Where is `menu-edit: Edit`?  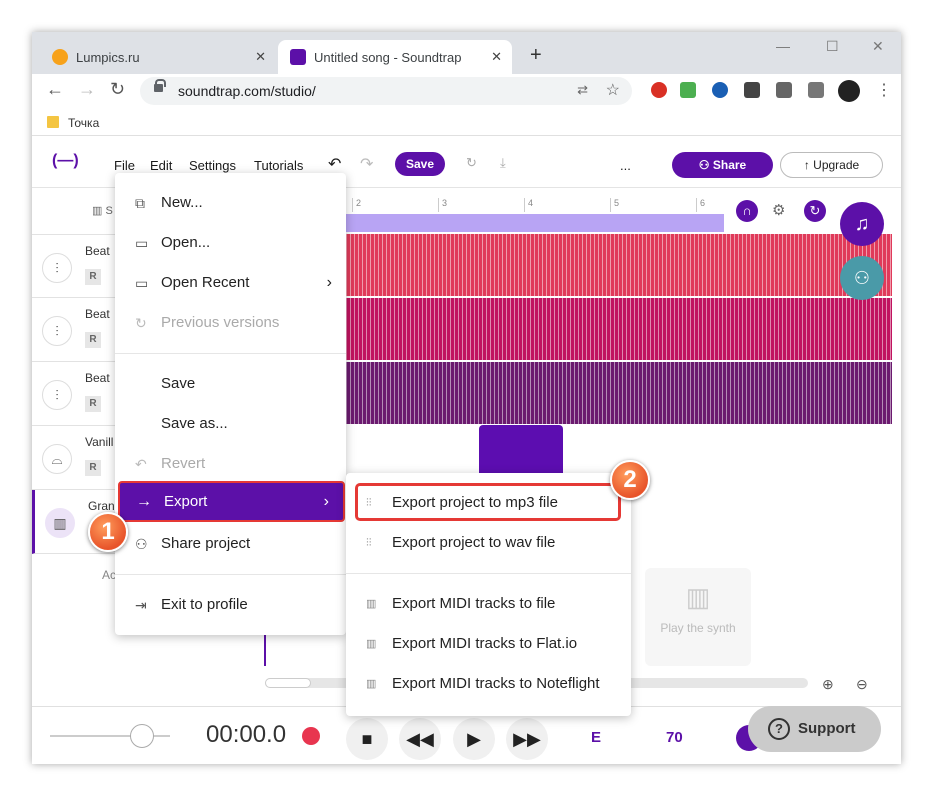 menu-edit: Edit is located at coordinates (161, 165).